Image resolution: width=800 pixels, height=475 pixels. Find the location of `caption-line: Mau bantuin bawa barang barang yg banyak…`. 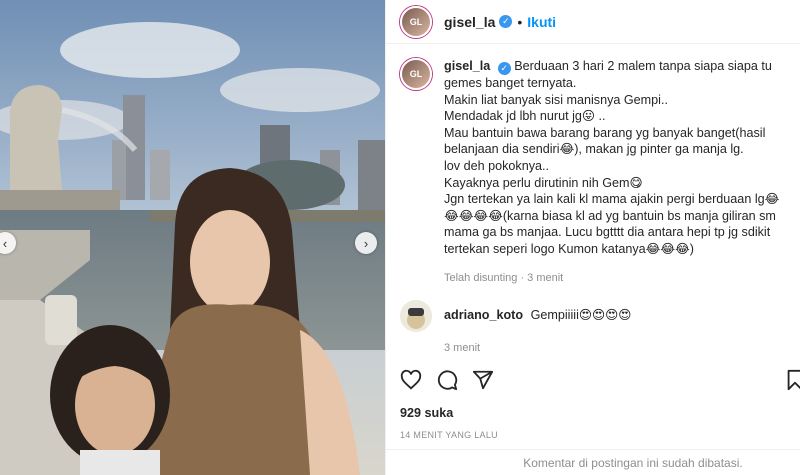

caption-line: Mau bantuin bawa barang barang yg banyak… is located at coordinates (605, 141).